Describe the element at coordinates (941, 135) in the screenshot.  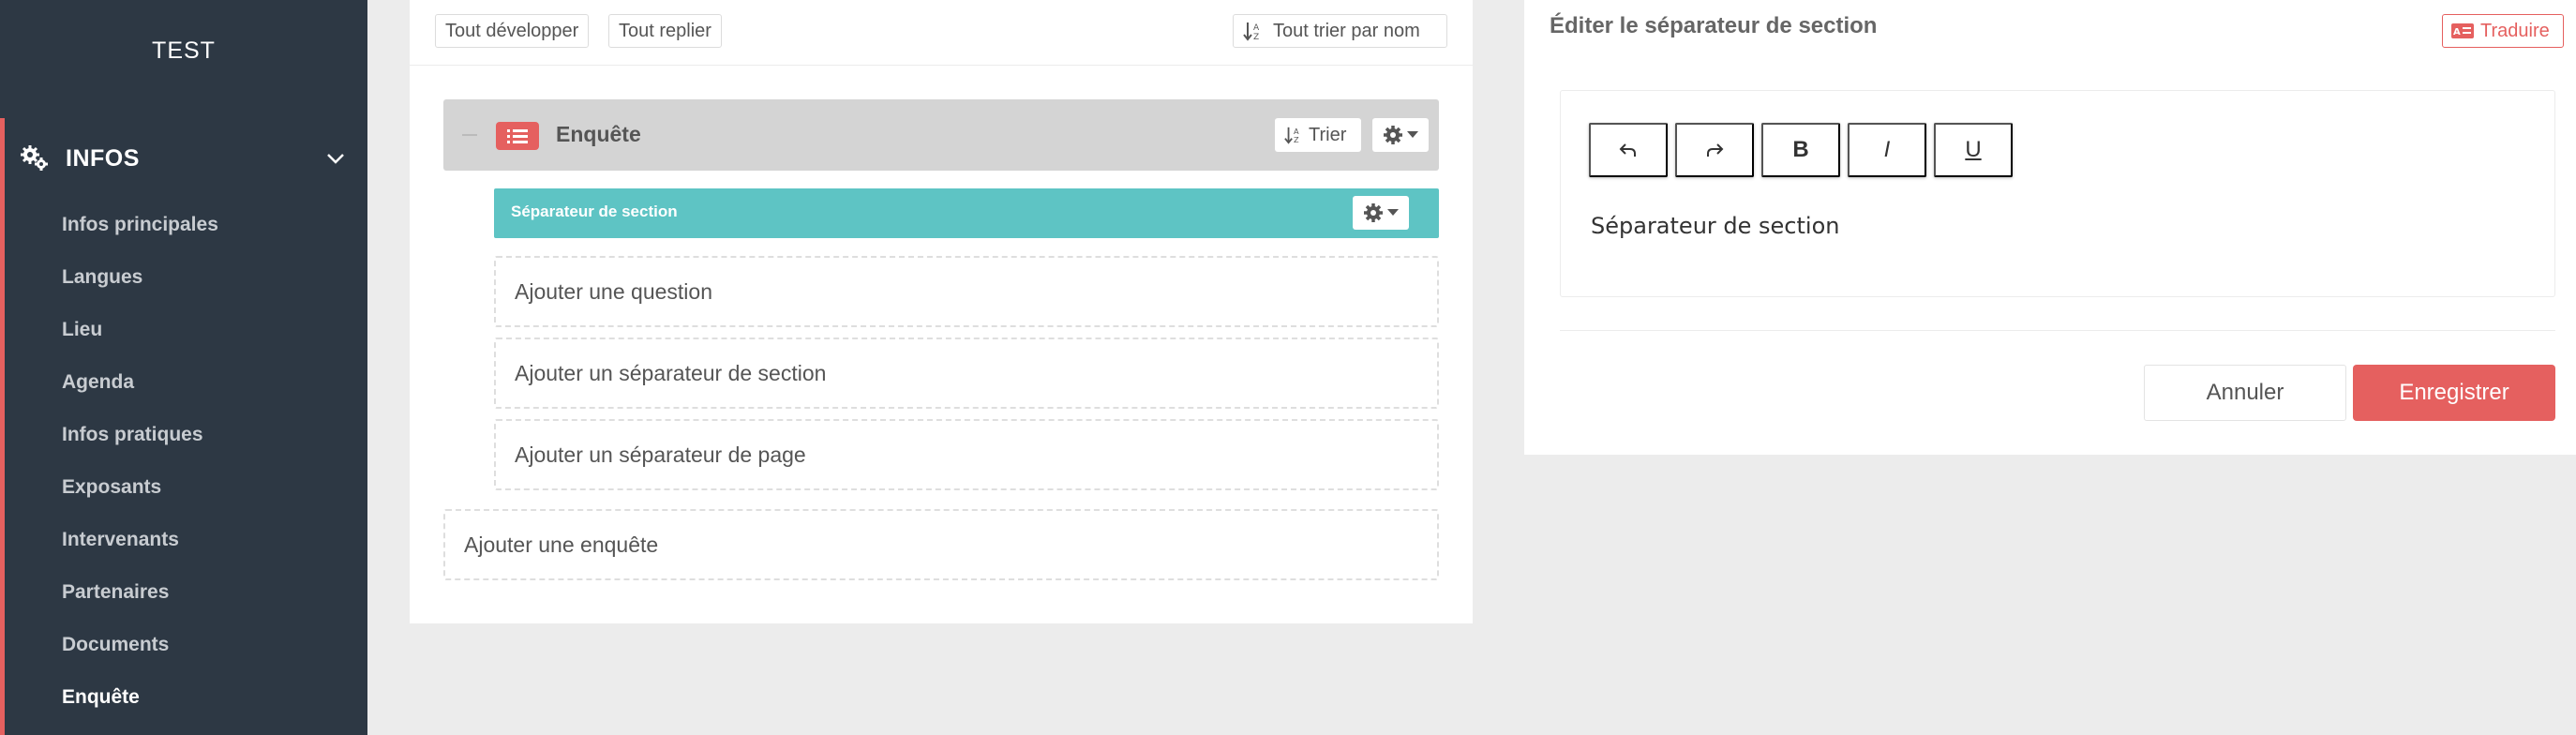
I see `survey-header-row: Enquête A Z Trier` at that location.